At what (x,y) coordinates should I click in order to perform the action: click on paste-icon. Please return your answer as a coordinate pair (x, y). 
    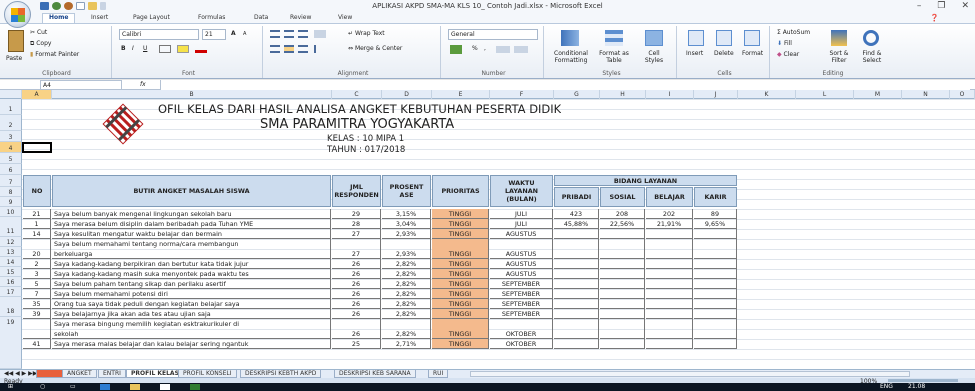
    Looking at the image, I should click on (16, 41).